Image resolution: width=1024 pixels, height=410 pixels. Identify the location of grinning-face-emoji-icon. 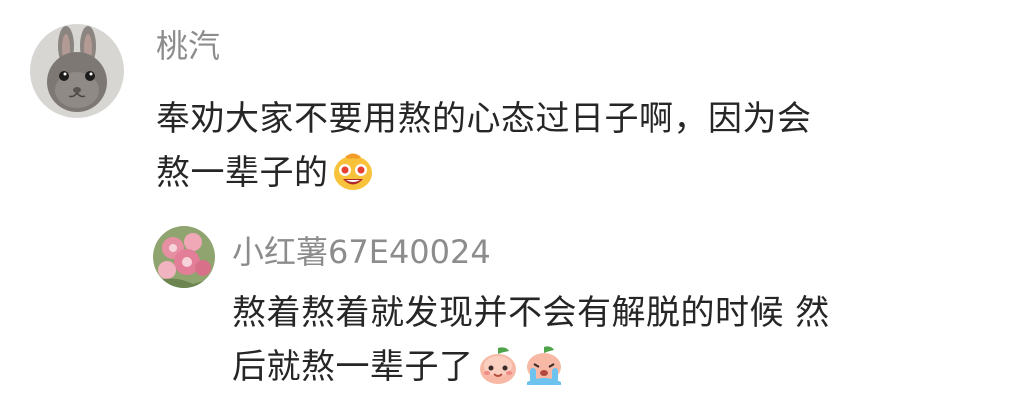
(353, 170).